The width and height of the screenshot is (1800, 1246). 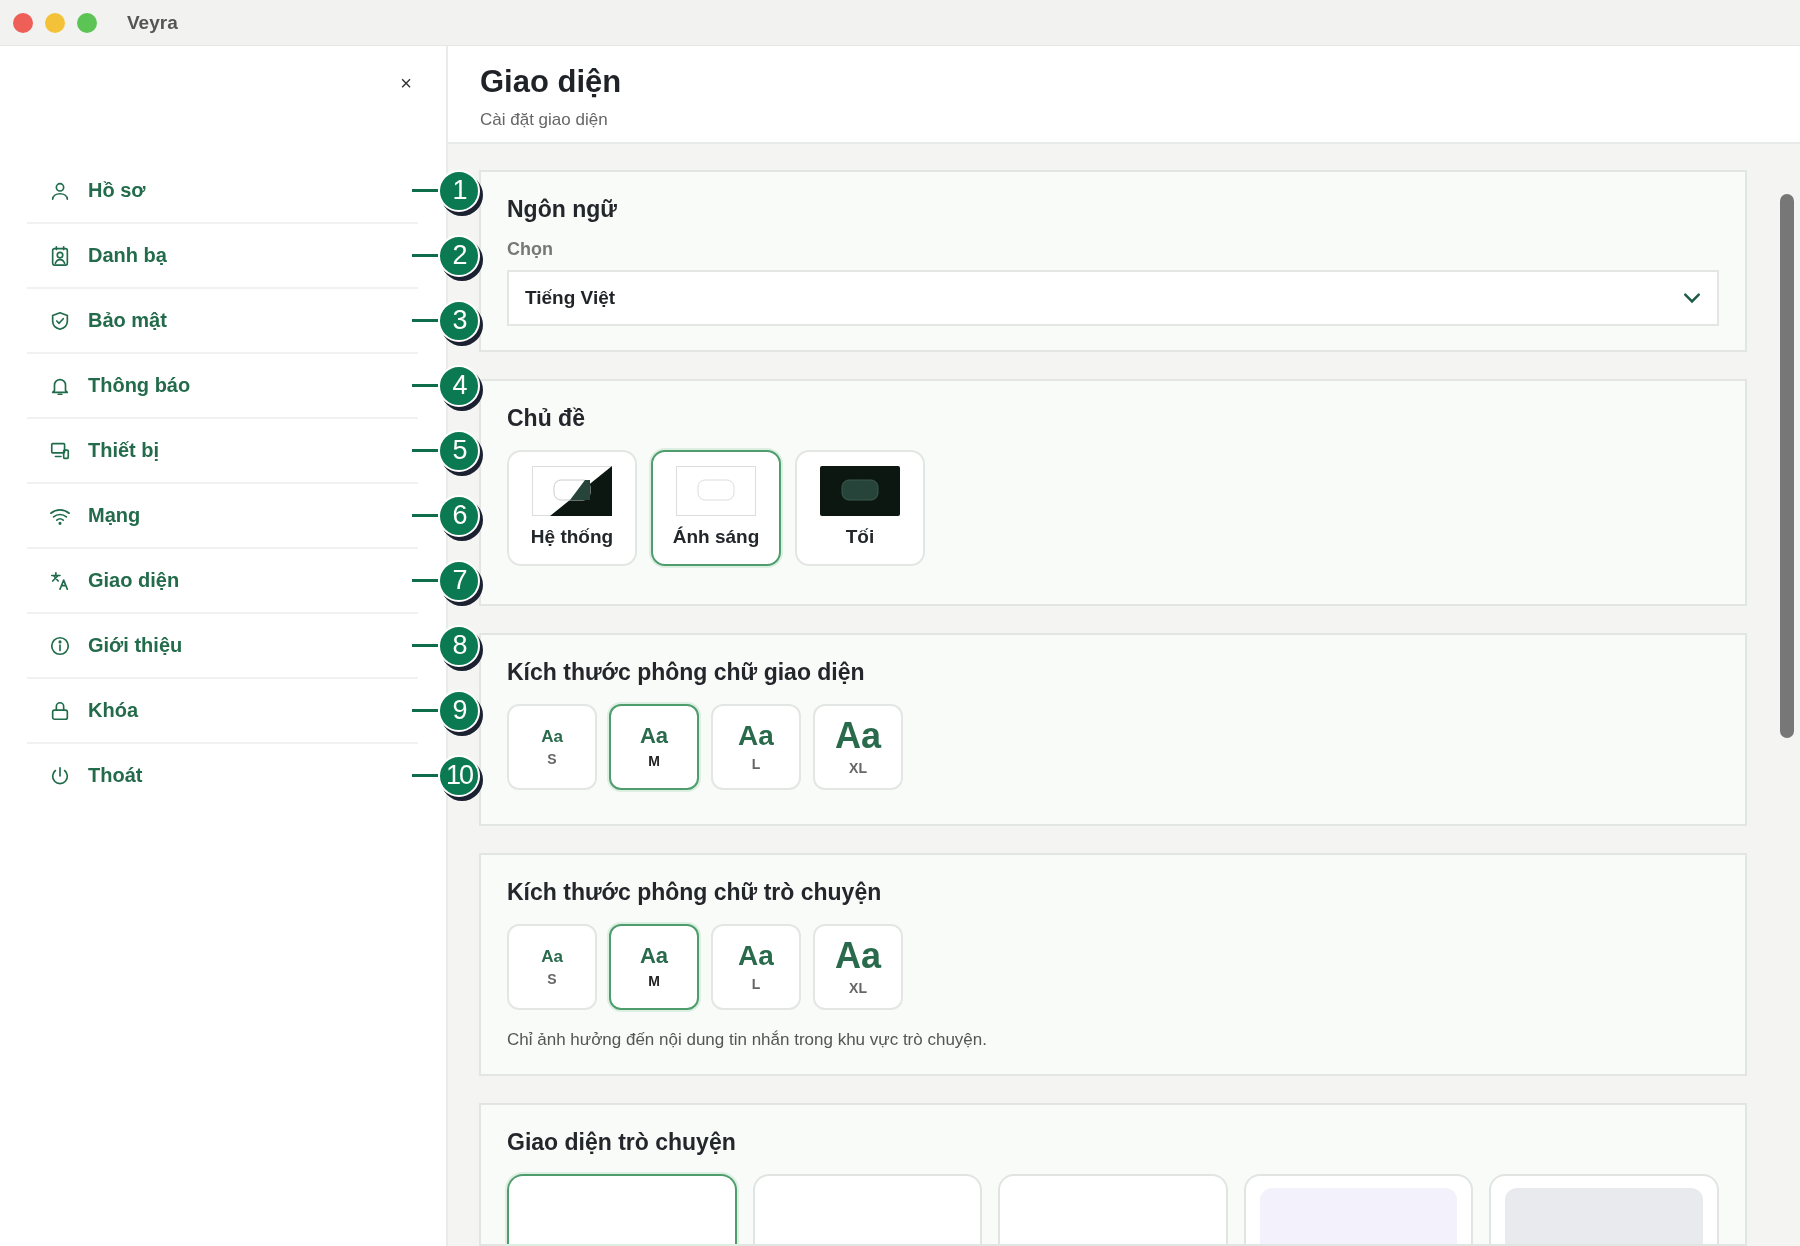 What do you see at coordinates (55, 22) in the screenshot?
I see `minimize-window-button` at bounding box center [55, 22].